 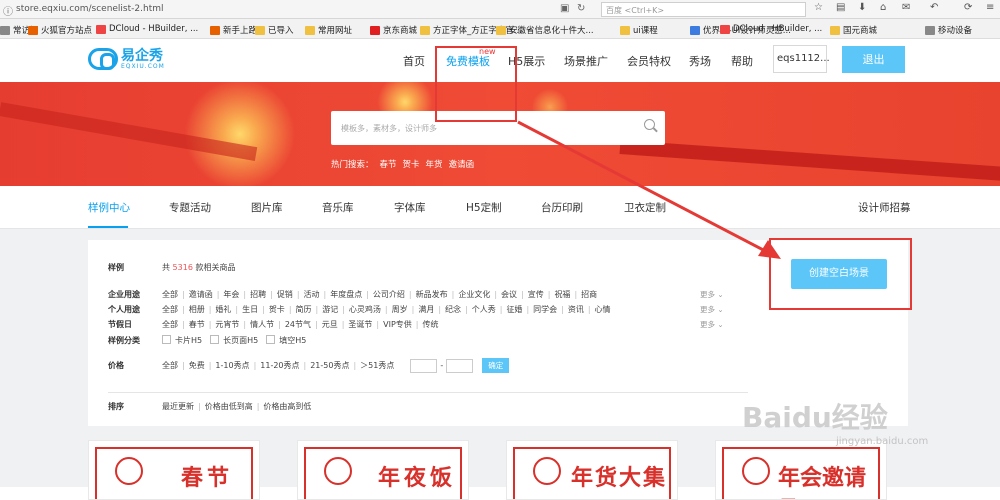 I want to click on filter-option: 游记, so click(x=330, y=309).